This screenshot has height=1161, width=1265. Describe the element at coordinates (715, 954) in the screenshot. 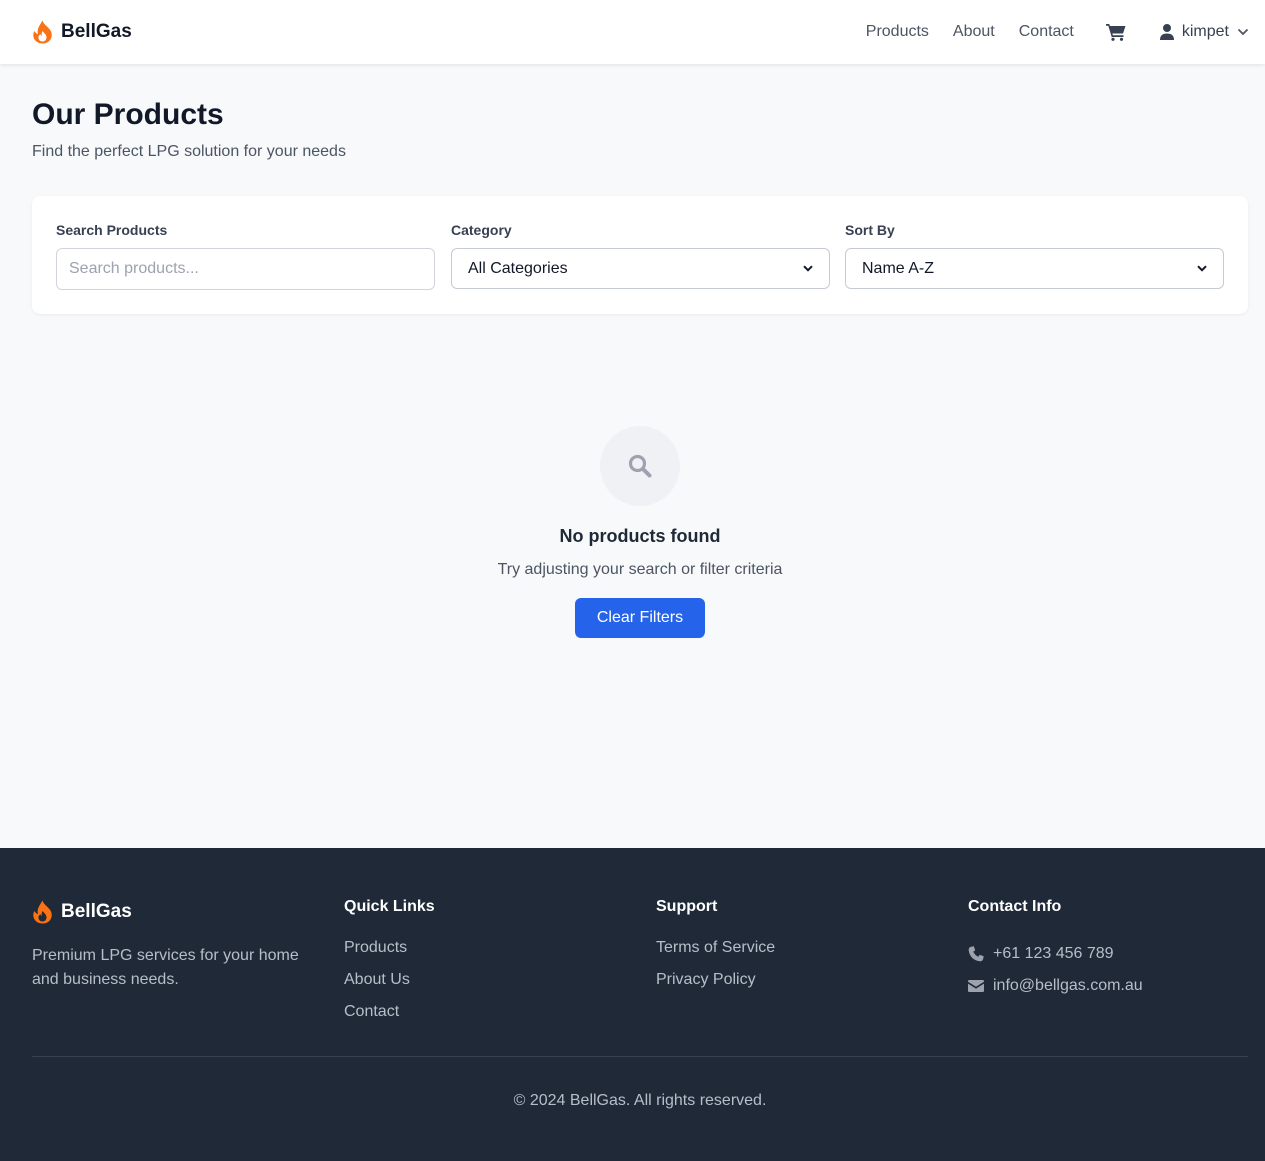

I see `footer-link-terms: Terms of Service` at that location.